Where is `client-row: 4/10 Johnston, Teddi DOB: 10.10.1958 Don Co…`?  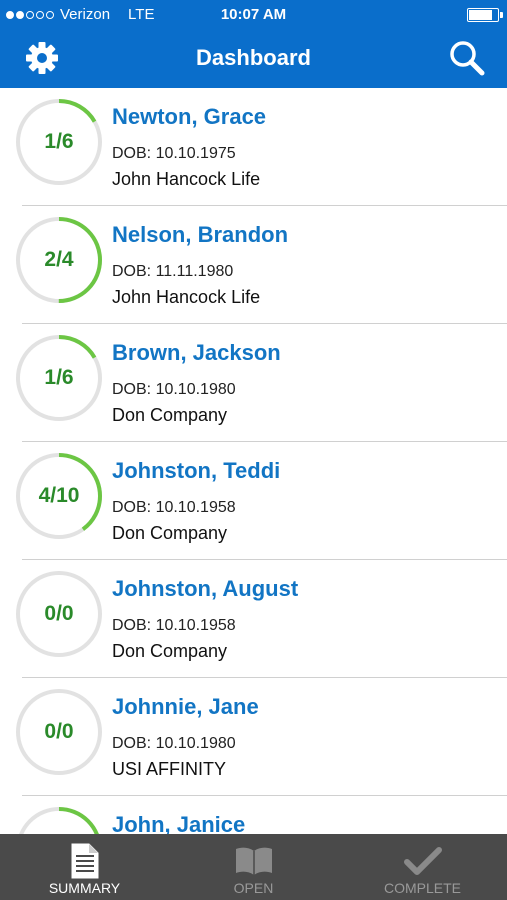 client-row: 4/10 Johnston, Teddi DOB: 10.10.1958 Don Co… is located at coordinates (253, 501).